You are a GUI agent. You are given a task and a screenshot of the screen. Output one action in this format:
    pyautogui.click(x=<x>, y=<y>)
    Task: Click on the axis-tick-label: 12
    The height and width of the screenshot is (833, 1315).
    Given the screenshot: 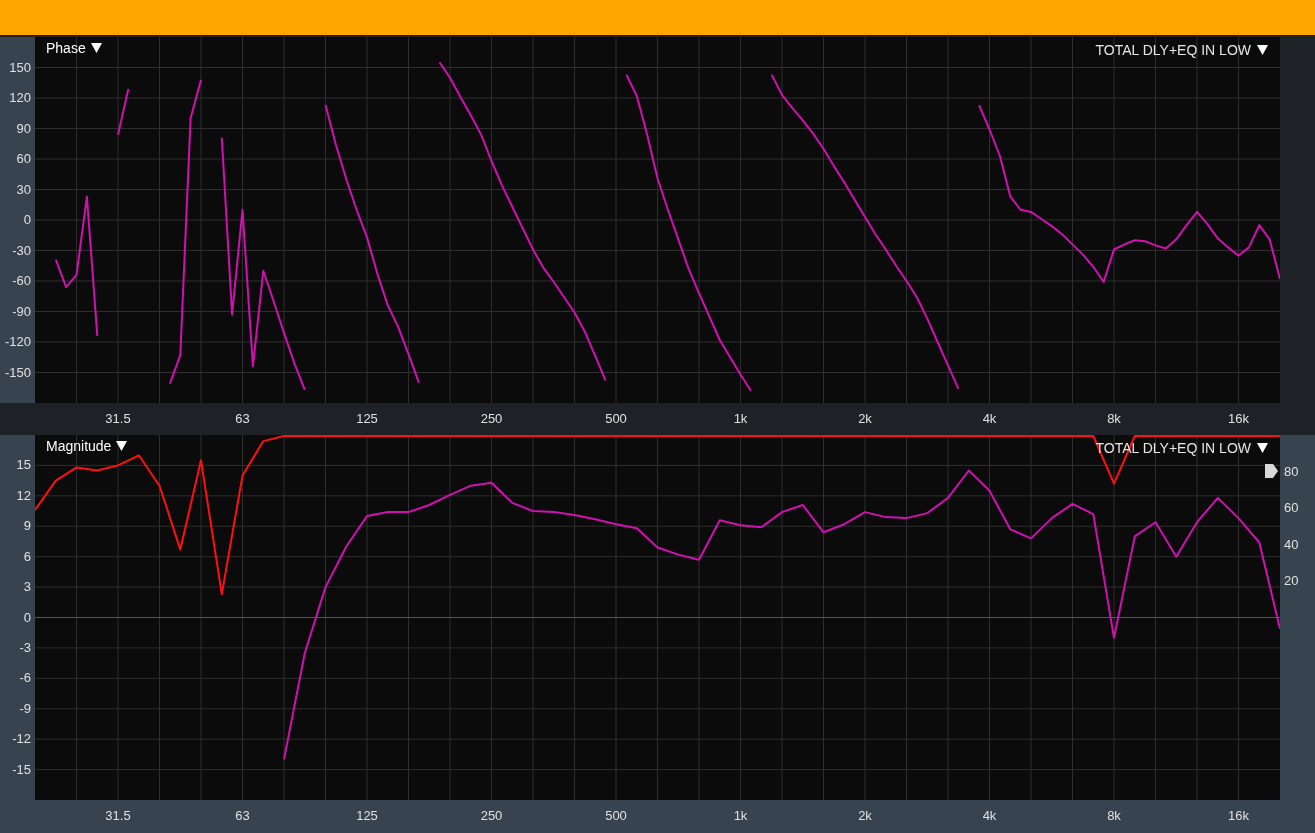 What is the action you would take?
    pyautogui.click(x=23, y=495)
    